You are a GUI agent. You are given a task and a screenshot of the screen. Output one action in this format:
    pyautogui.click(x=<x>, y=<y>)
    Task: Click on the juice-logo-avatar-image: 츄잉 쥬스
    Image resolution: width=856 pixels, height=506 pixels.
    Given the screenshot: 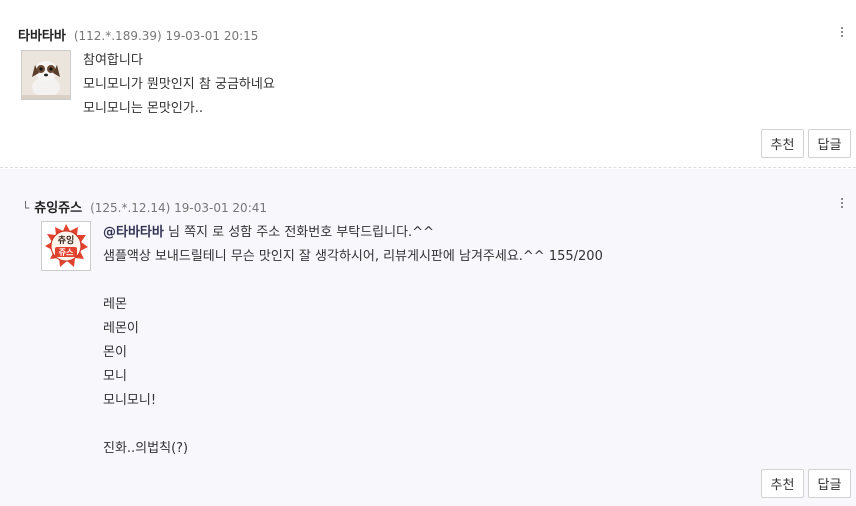 What is the action you would take?
    pyautogui.click(x=66, y=246)
    